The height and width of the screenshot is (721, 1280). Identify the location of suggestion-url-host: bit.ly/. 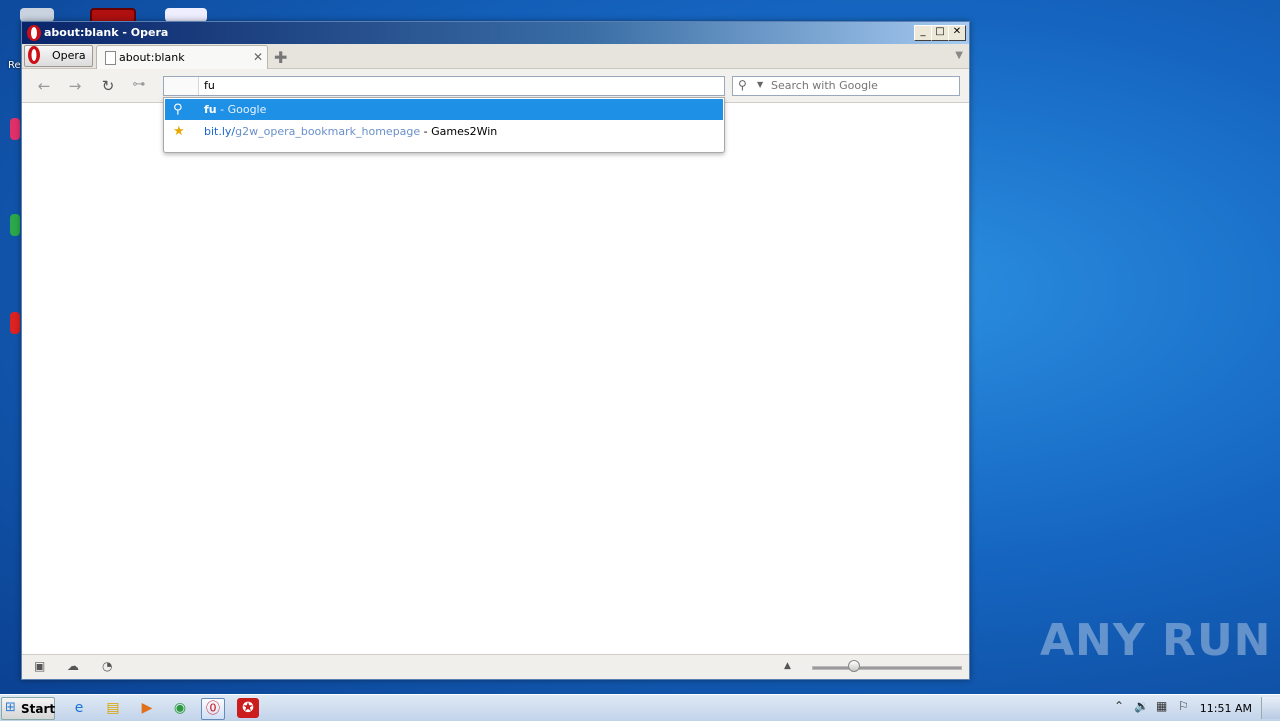
(220, 131).